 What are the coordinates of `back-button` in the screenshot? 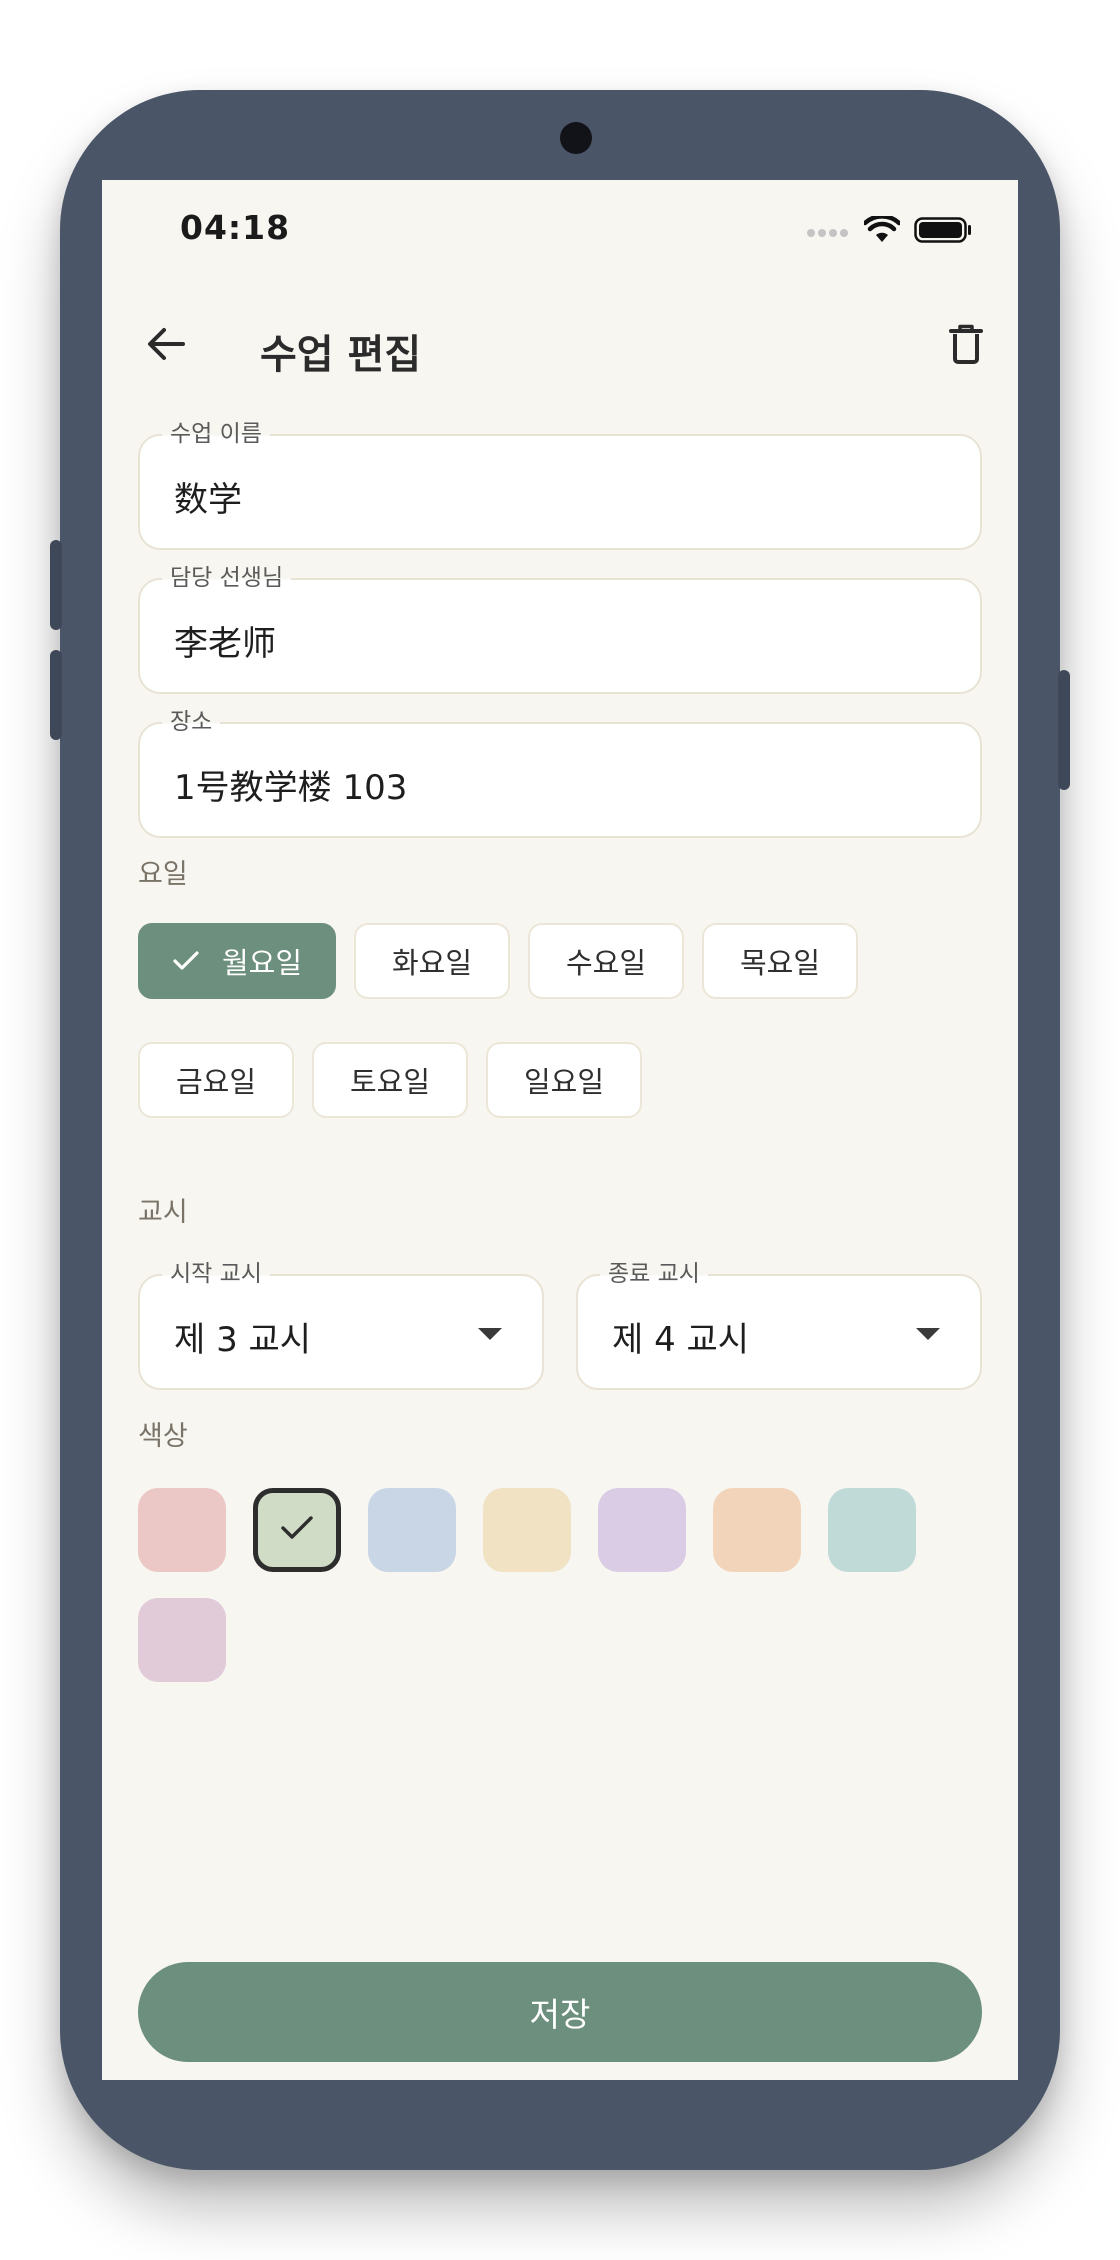 It's located at (166, 346).